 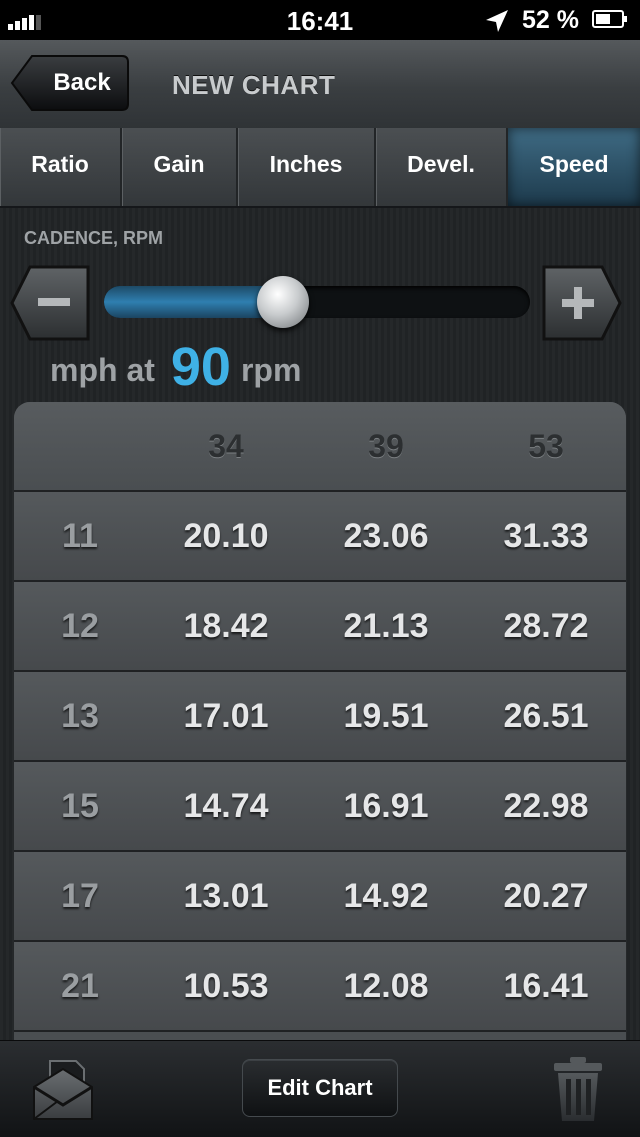 What do you see at coordinates (54, 302) in the screenshot?
I see `minus-icon` at bounding box center [54, 302].